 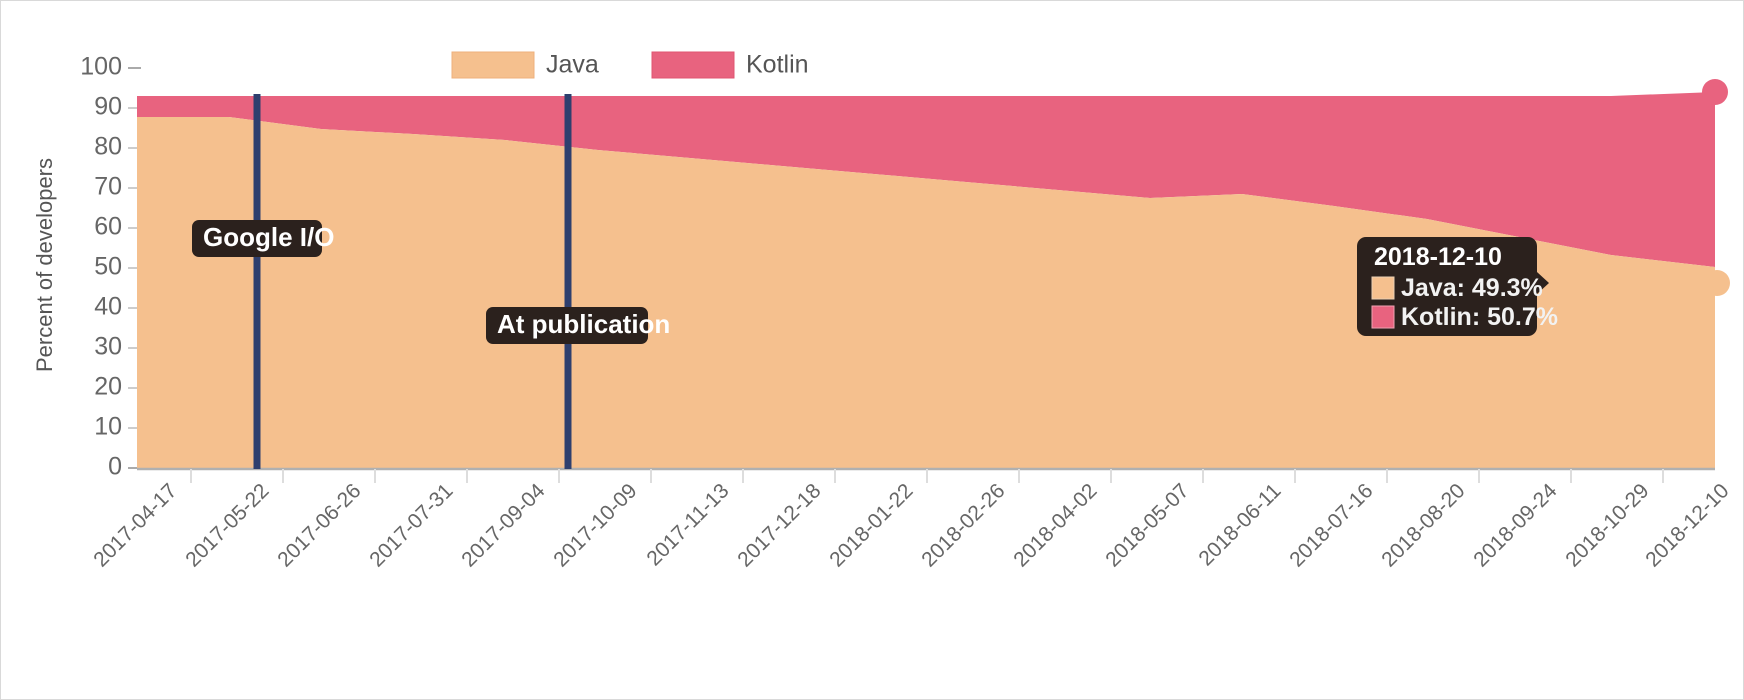 I want to click on tooltip: 2018-12-10 Java: 49.3% Kotlin: 50.7%, so click(x=1457, y=286).